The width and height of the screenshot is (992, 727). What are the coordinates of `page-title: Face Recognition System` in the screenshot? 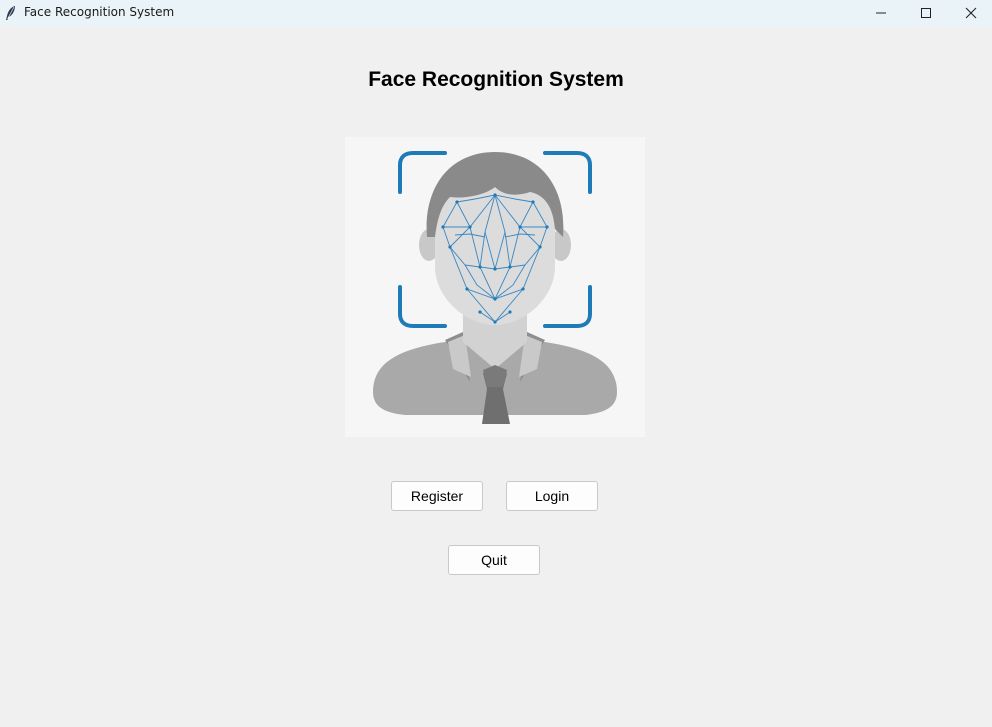 It's located at (496, 79).